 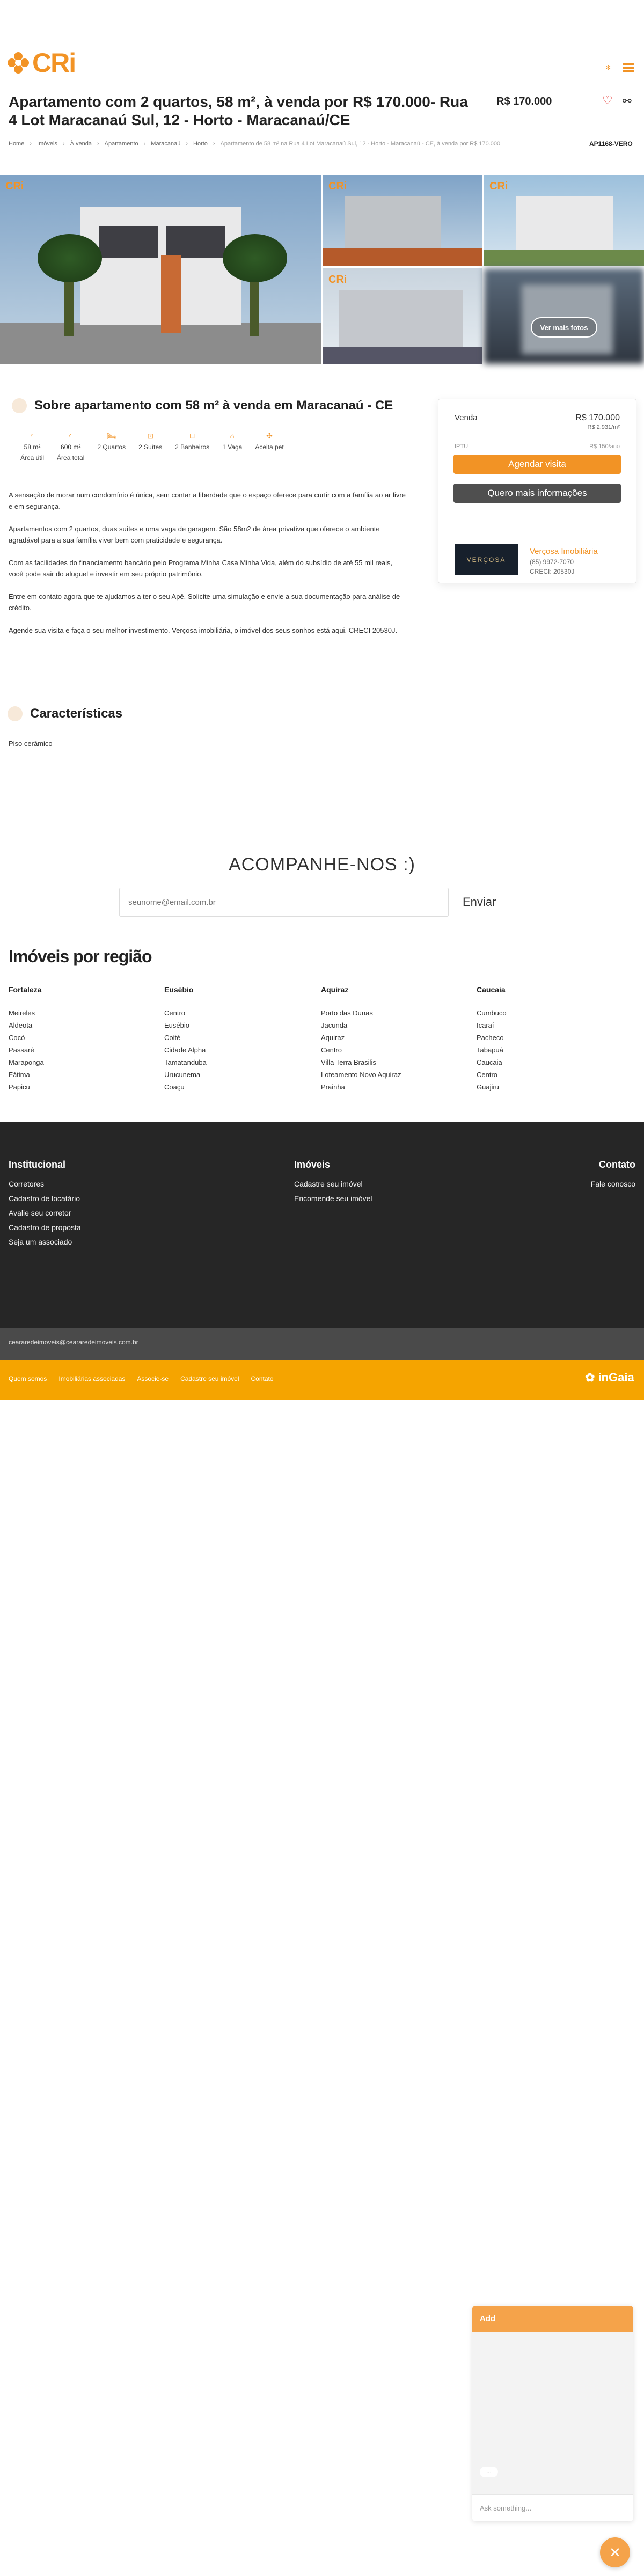 What do you see at coordinates (524, 101) in the screenshot?
I see `listing-price: R$ 170.000` at bounding box center [524, 101].